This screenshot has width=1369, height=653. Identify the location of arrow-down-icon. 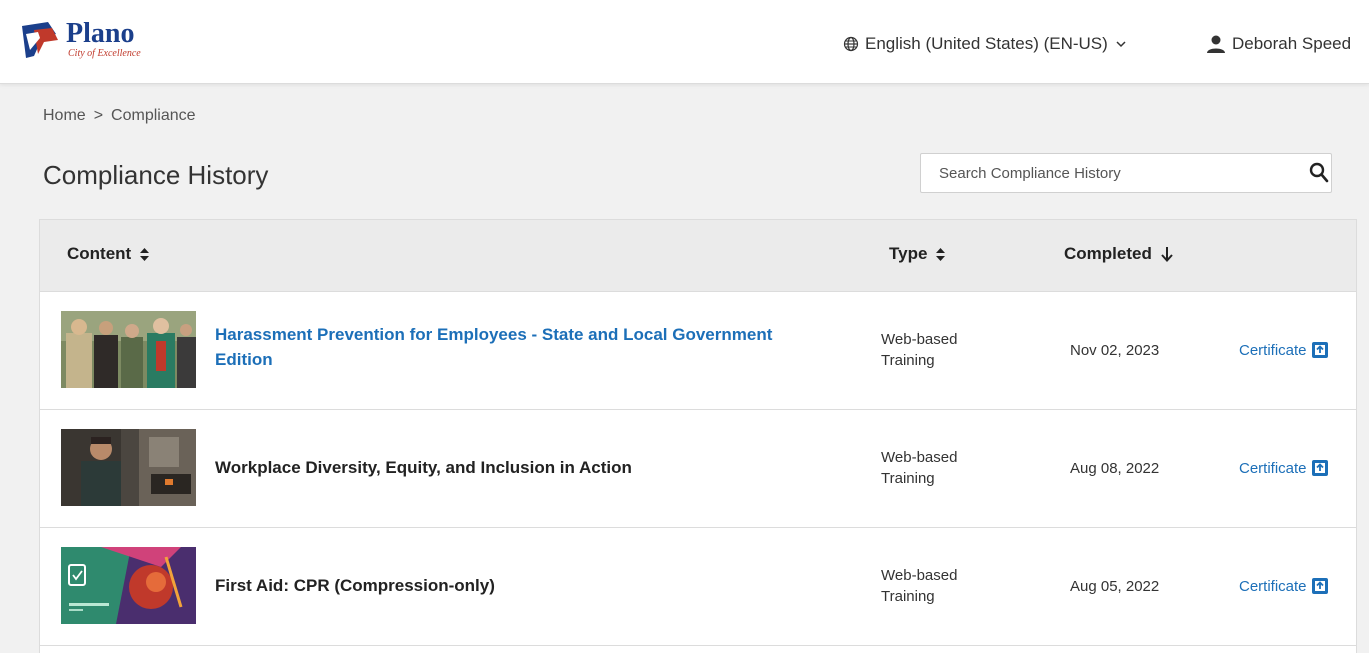
(1167, 254).